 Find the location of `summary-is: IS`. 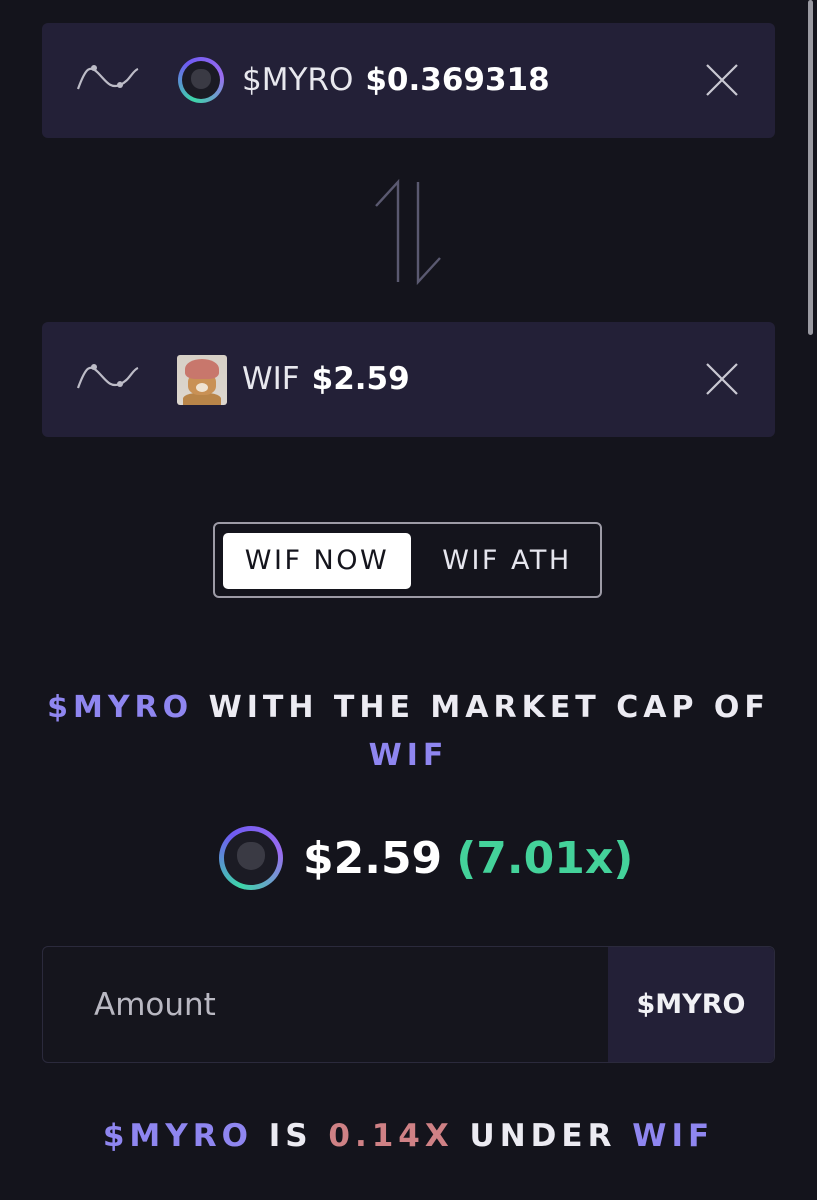

summary-is: IS is located at coordinates (290, 1136).